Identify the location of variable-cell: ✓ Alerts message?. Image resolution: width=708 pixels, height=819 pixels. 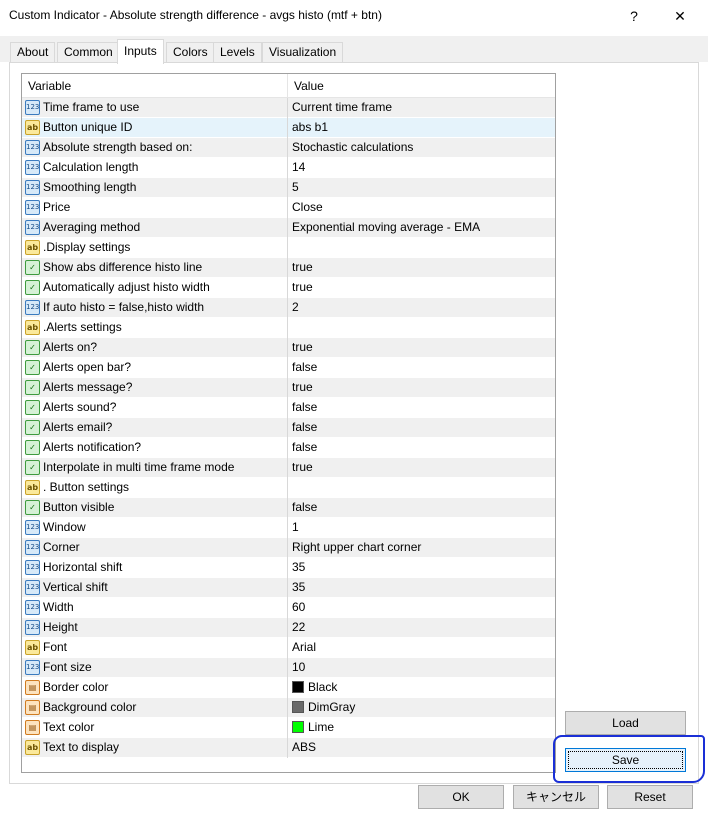
(154, 388).